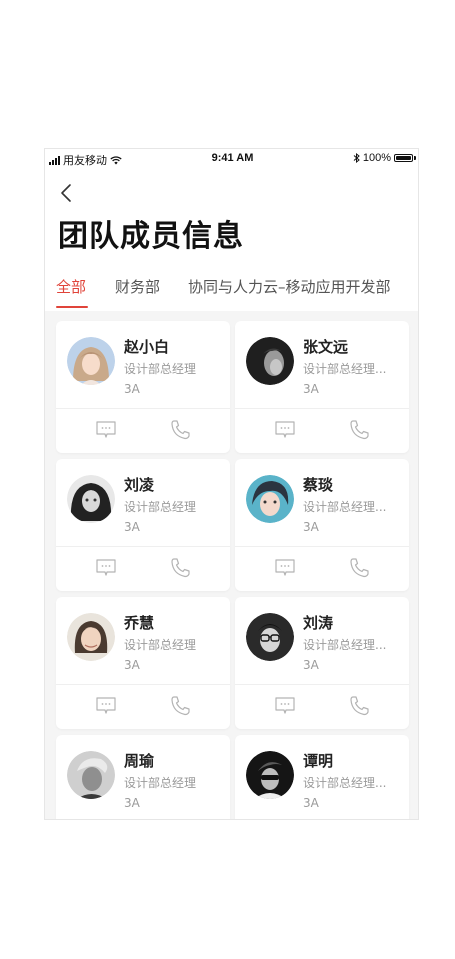 The width and height of the screenshot is (455, 959). Describe the element at coordinates (318, 485) in the screenshot. I see `member-name: 蔡琰` at that location.